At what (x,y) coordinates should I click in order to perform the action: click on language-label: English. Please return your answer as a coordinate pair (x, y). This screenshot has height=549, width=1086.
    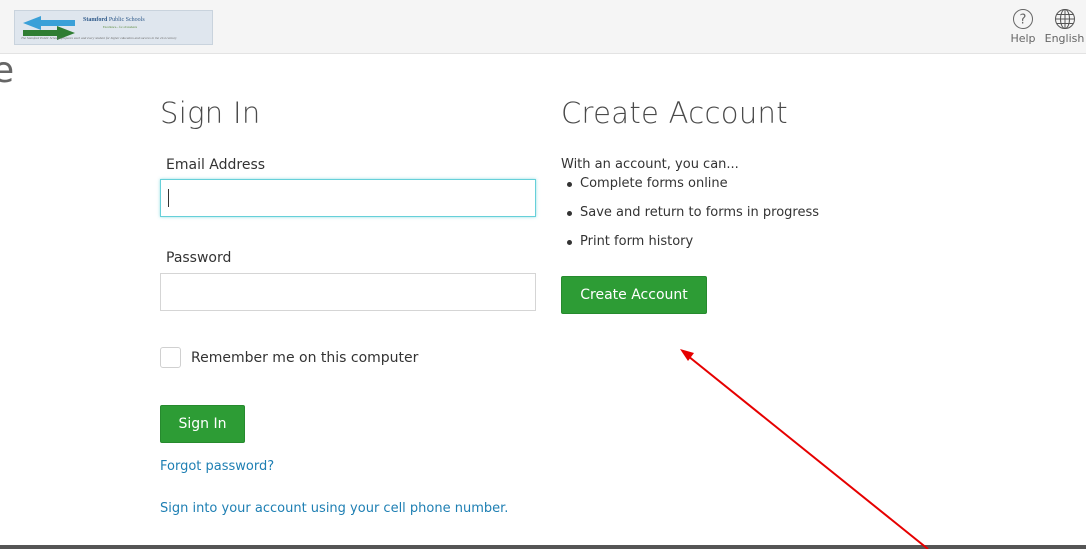
    Looking at the image, I should click on (1064, 38).